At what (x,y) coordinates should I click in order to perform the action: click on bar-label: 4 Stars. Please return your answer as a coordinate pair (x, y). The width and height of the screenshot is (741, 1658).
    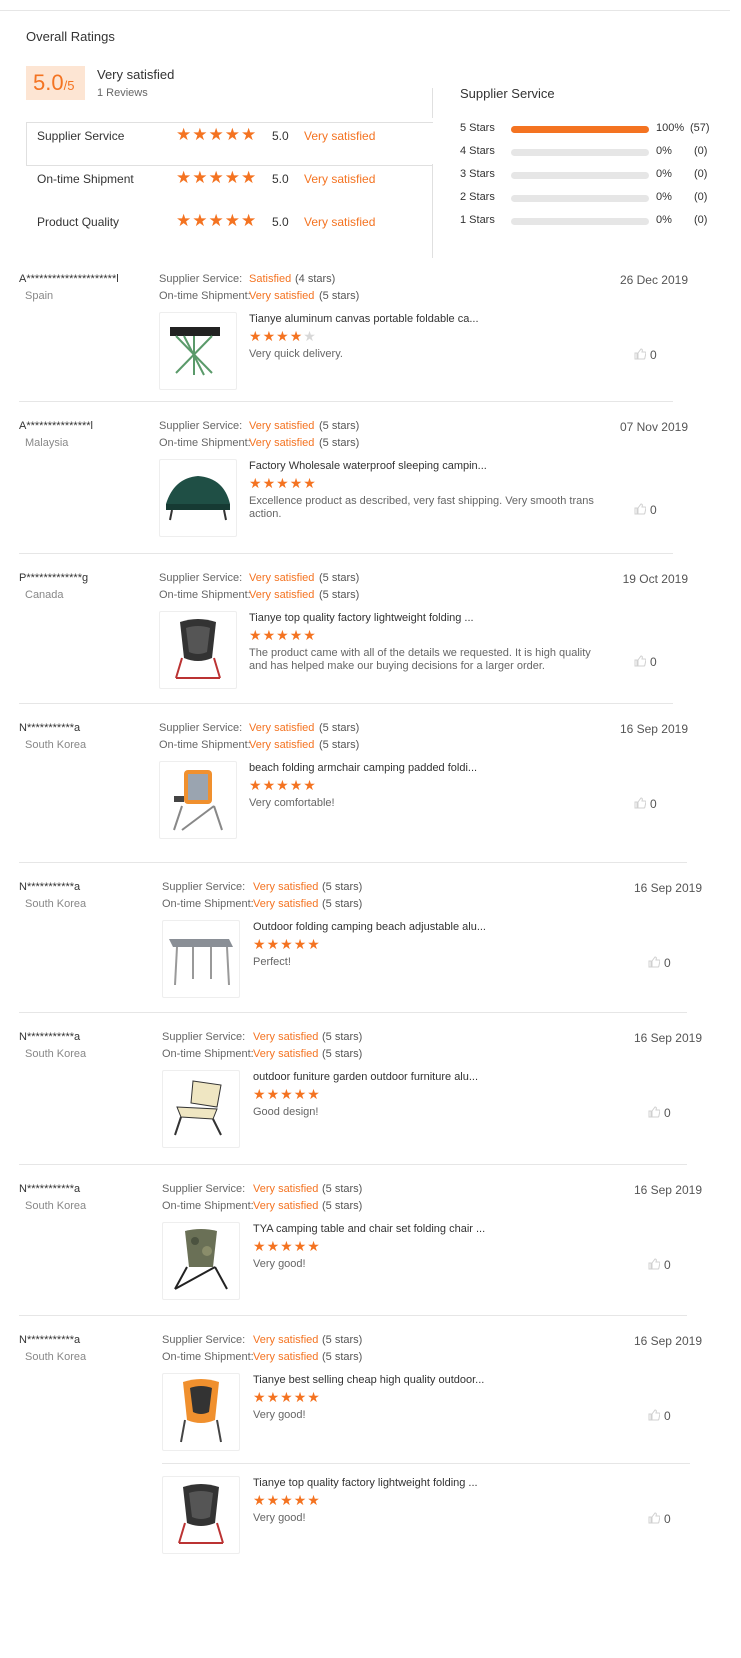
    Looking at the image, I should click on (477, 151).